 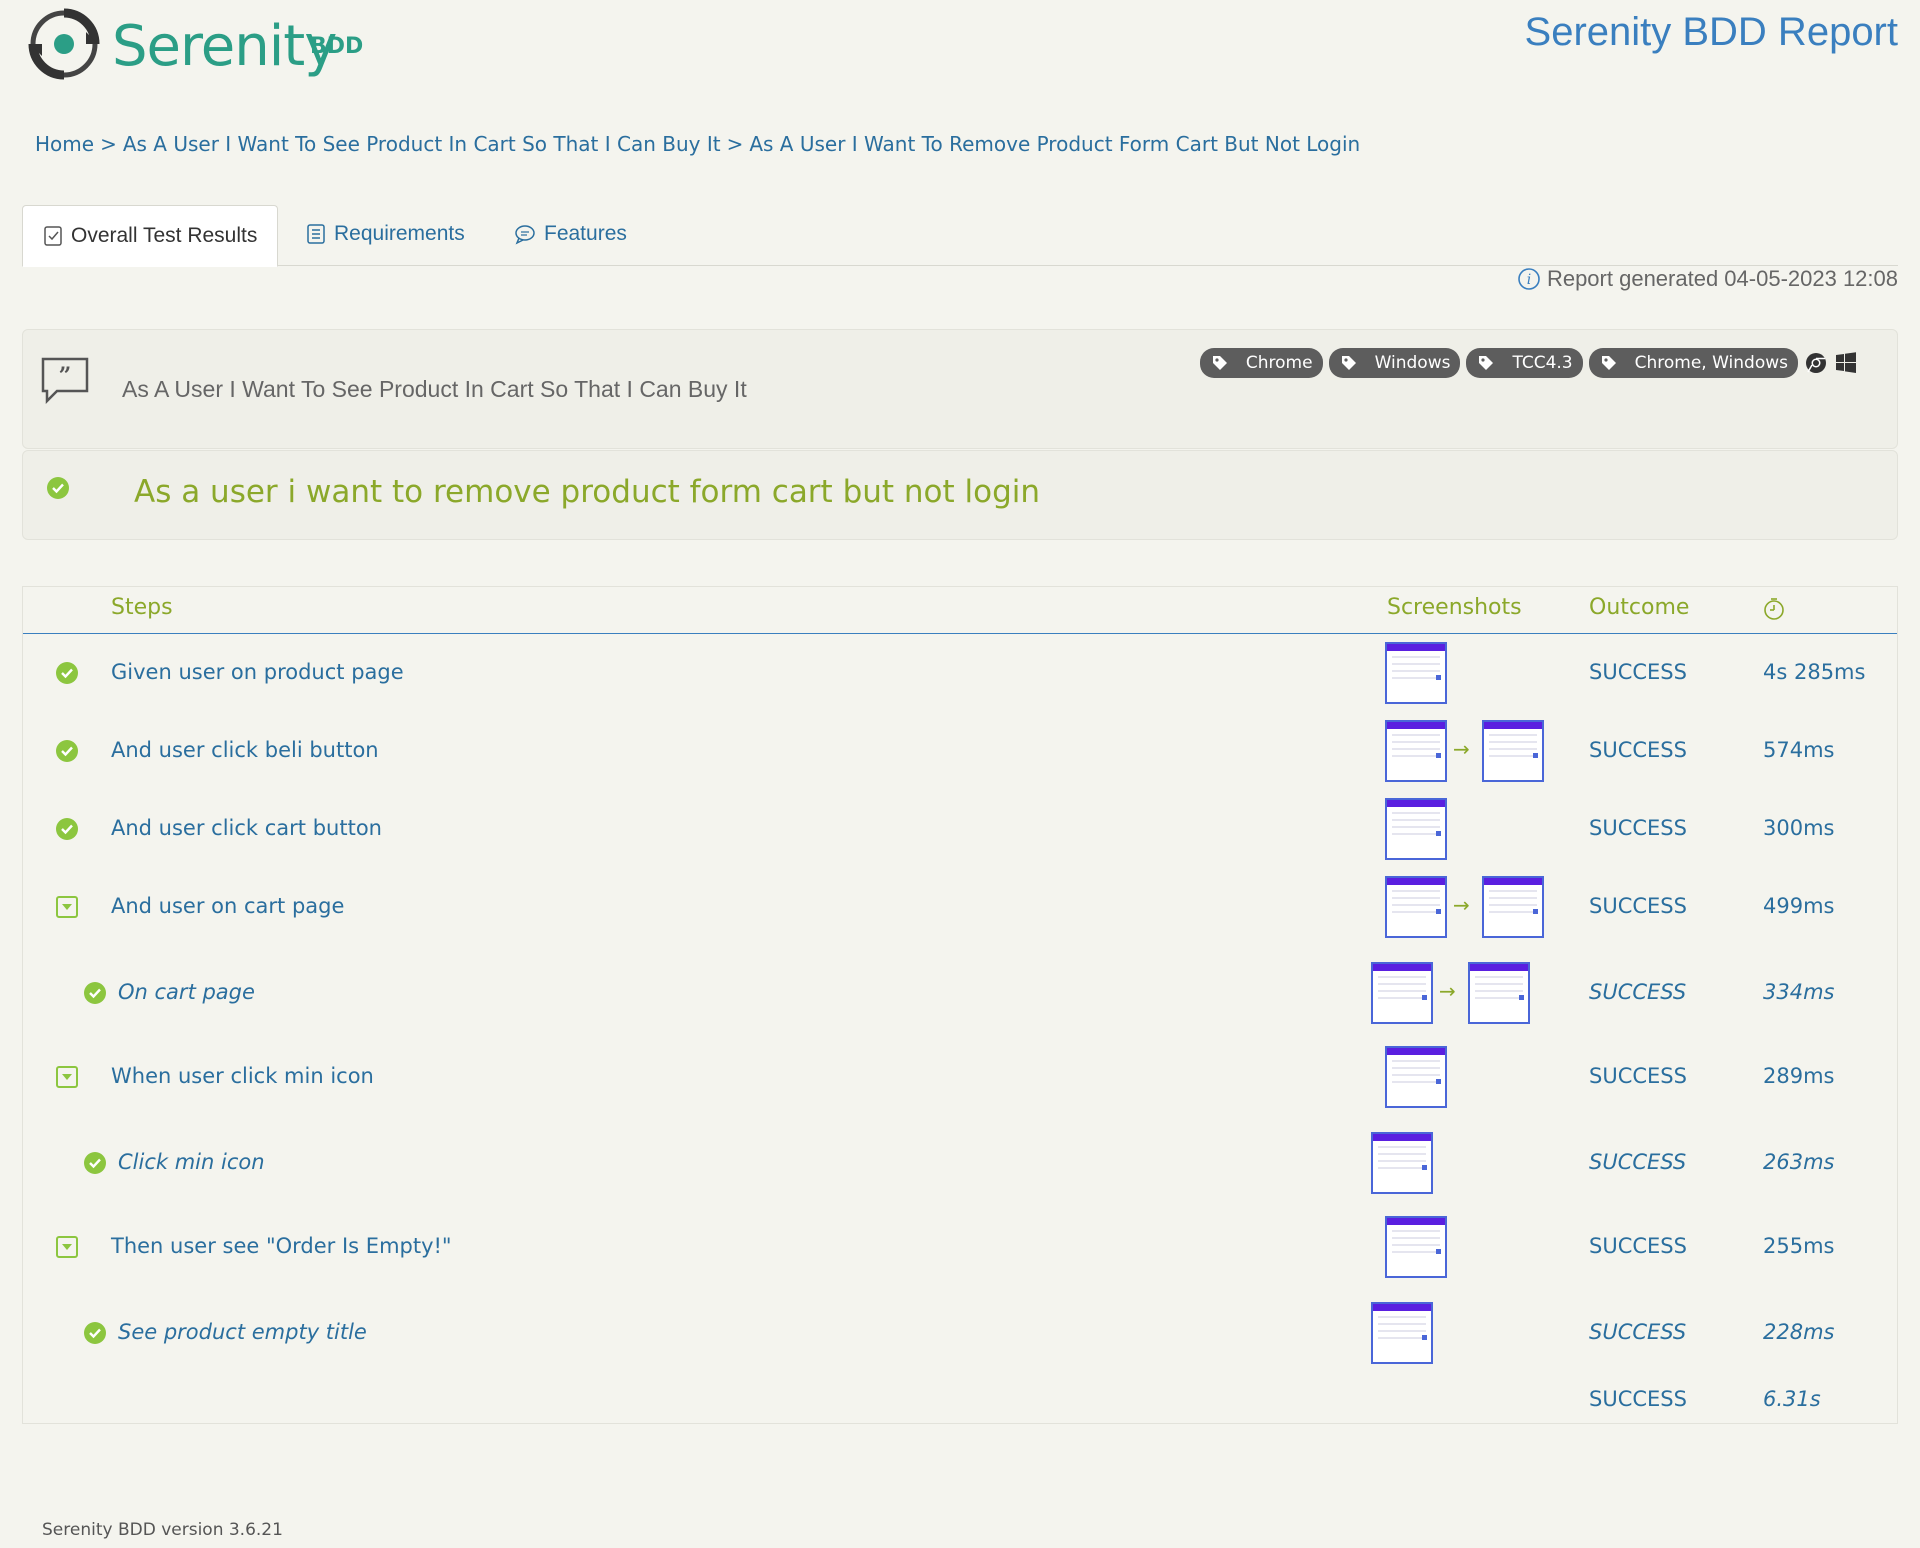 I want to click on logo-text: Serenity, so click(x=224, y=46).